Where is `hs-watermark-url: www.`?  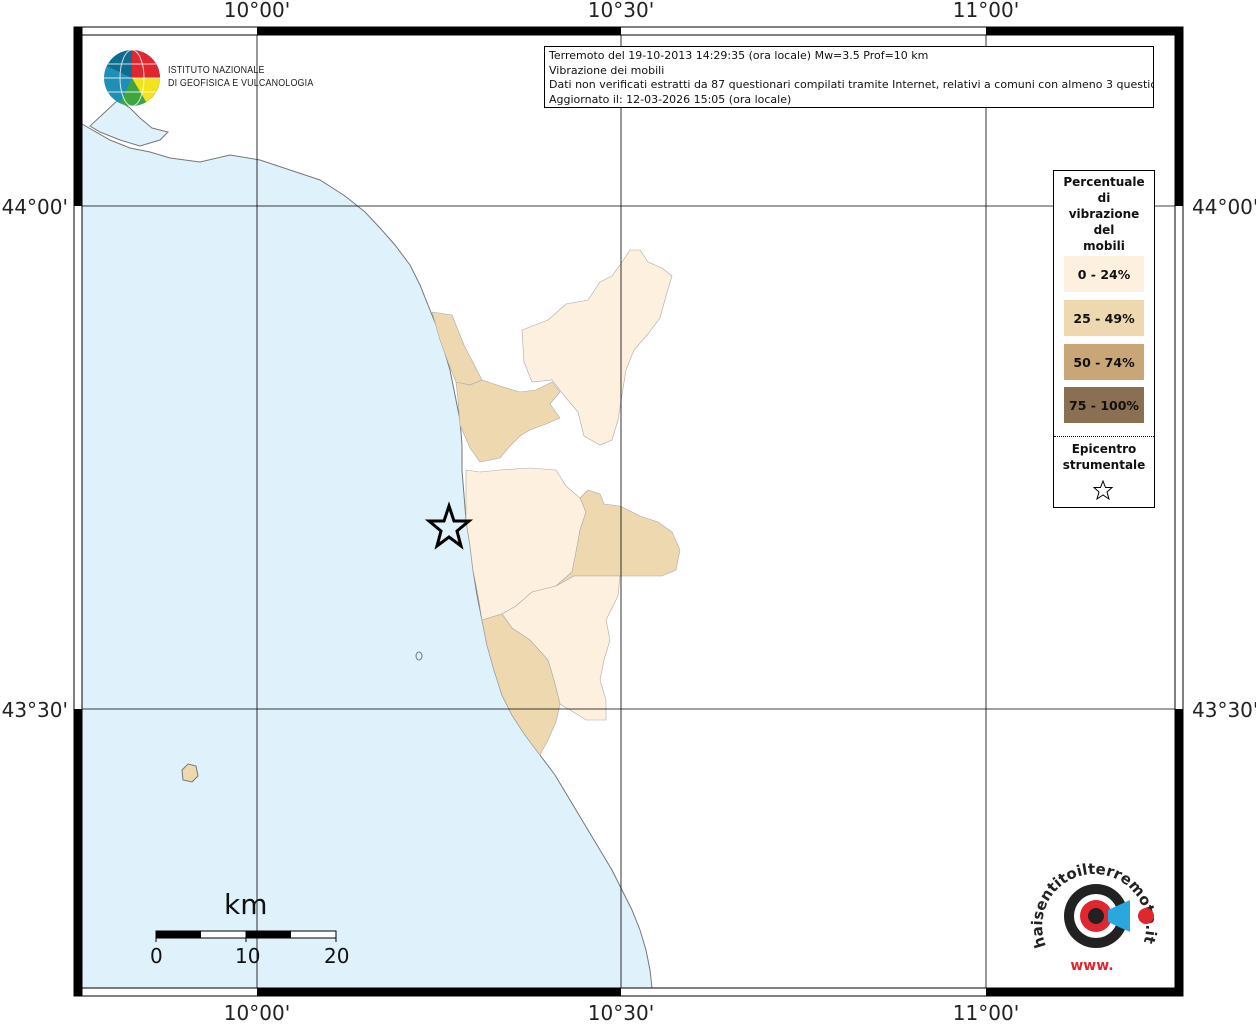 hs-watermark-url: www. is located at coordinates (1091, 966).